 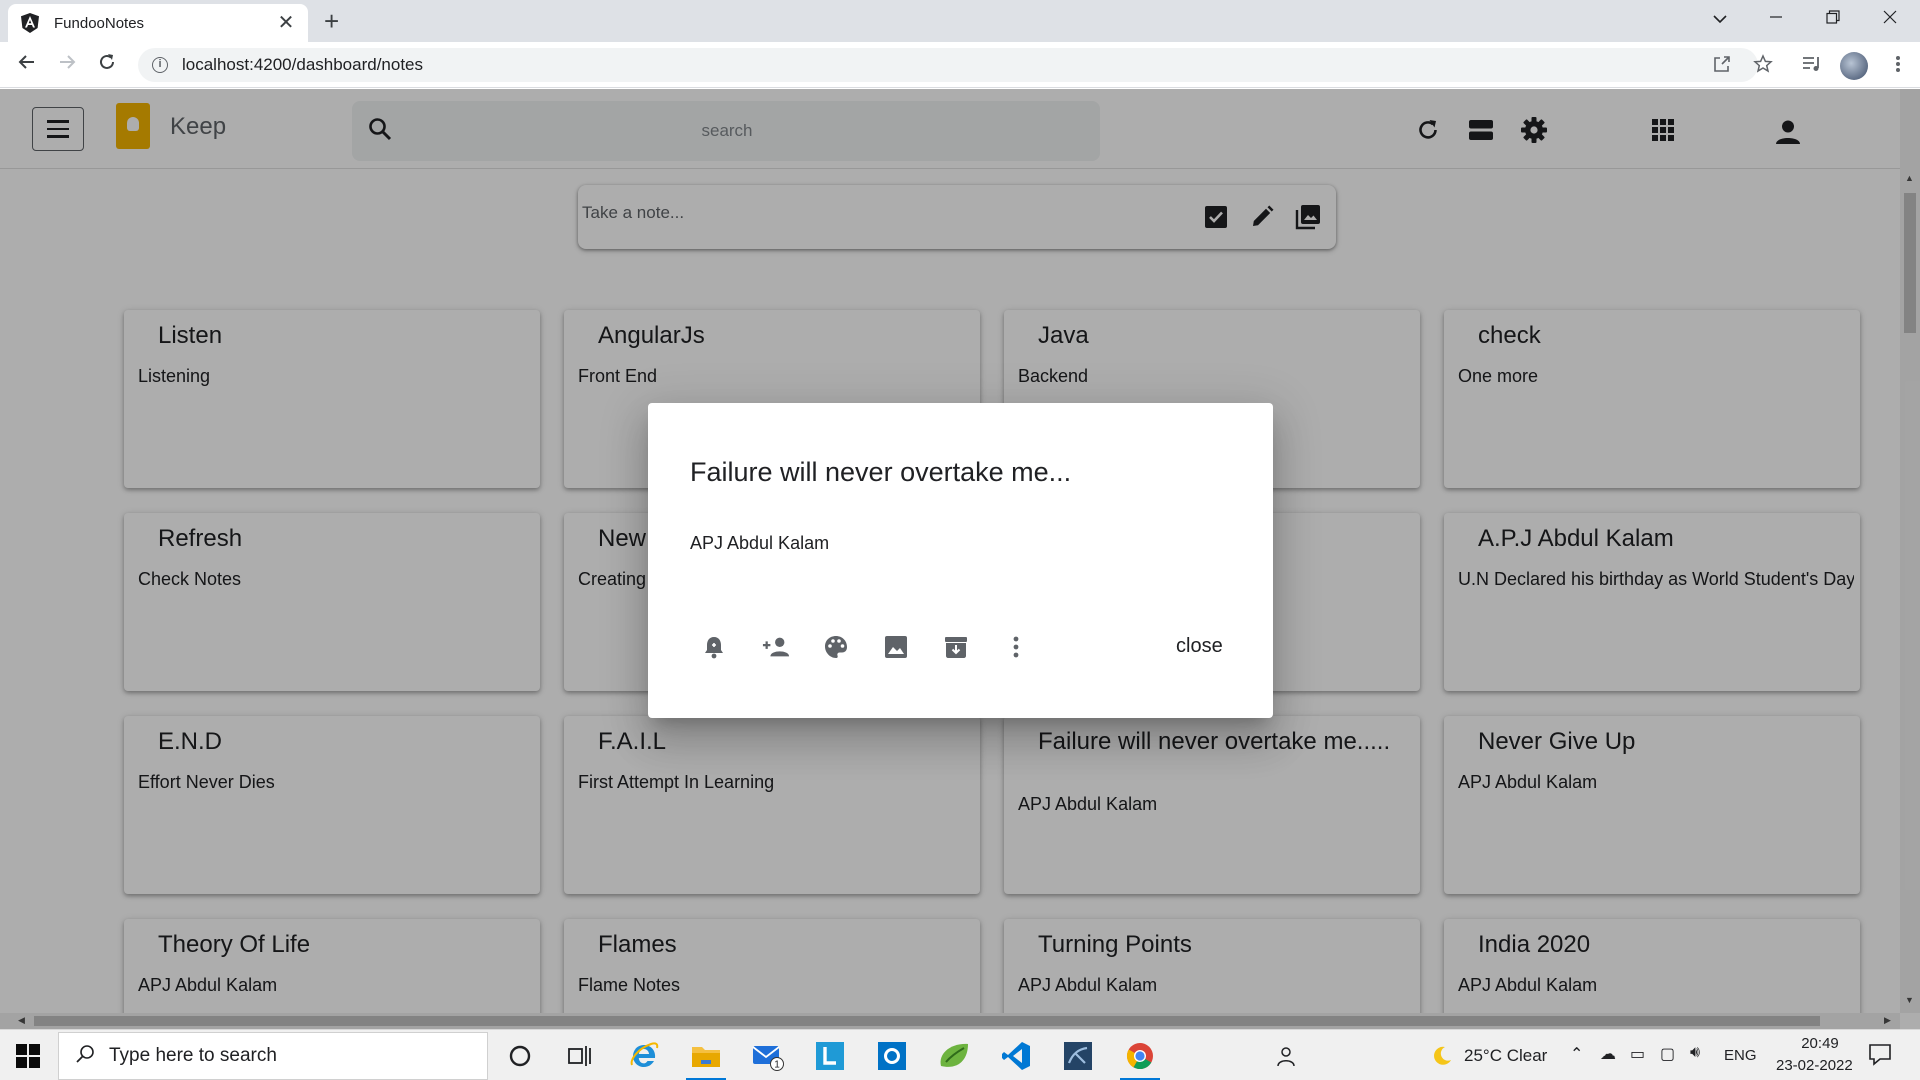 I want to click on minimize-icon, so click(x=1776, y=18).